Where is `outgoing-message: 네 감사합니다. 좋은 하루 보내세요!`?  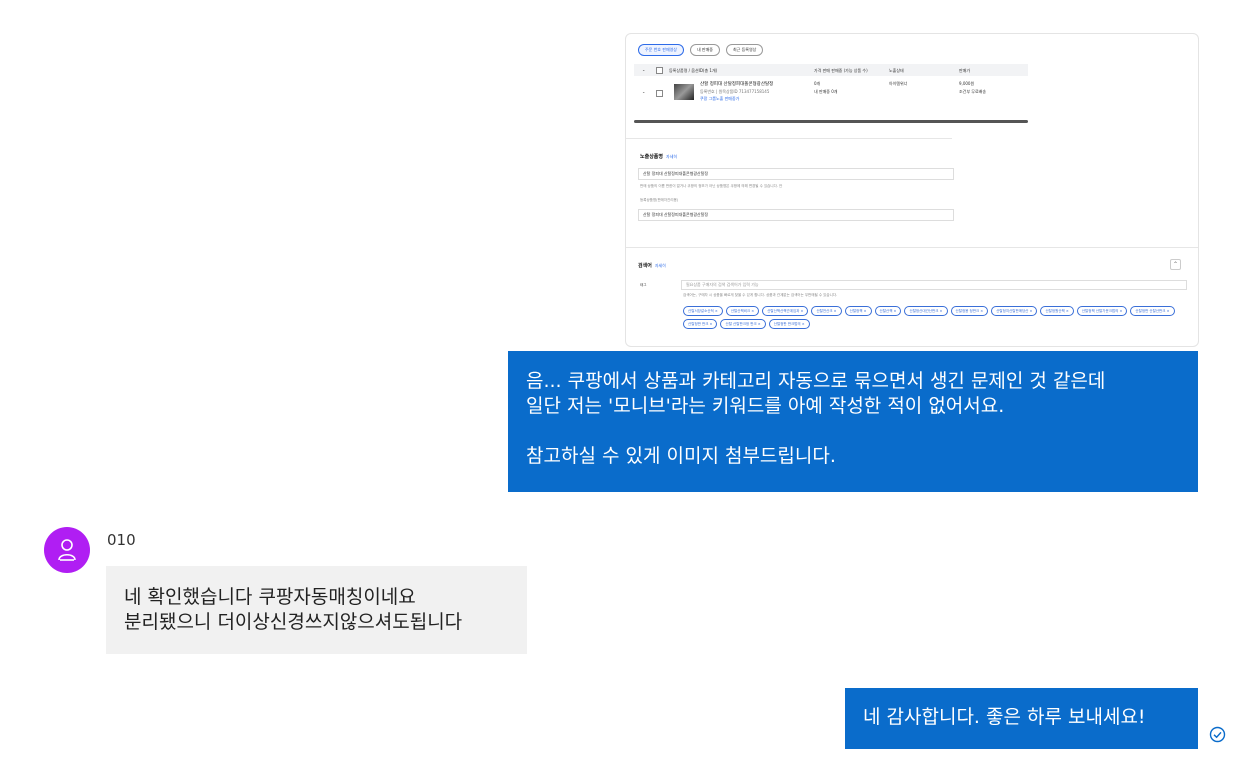 outgoing-message: 네 감사합니다. 좋은 하루 보내세요! is located at coordinates (1021, 718).